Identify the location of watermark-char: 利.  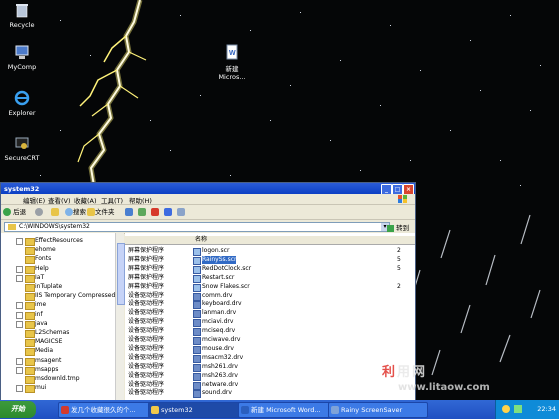
(390, 372).